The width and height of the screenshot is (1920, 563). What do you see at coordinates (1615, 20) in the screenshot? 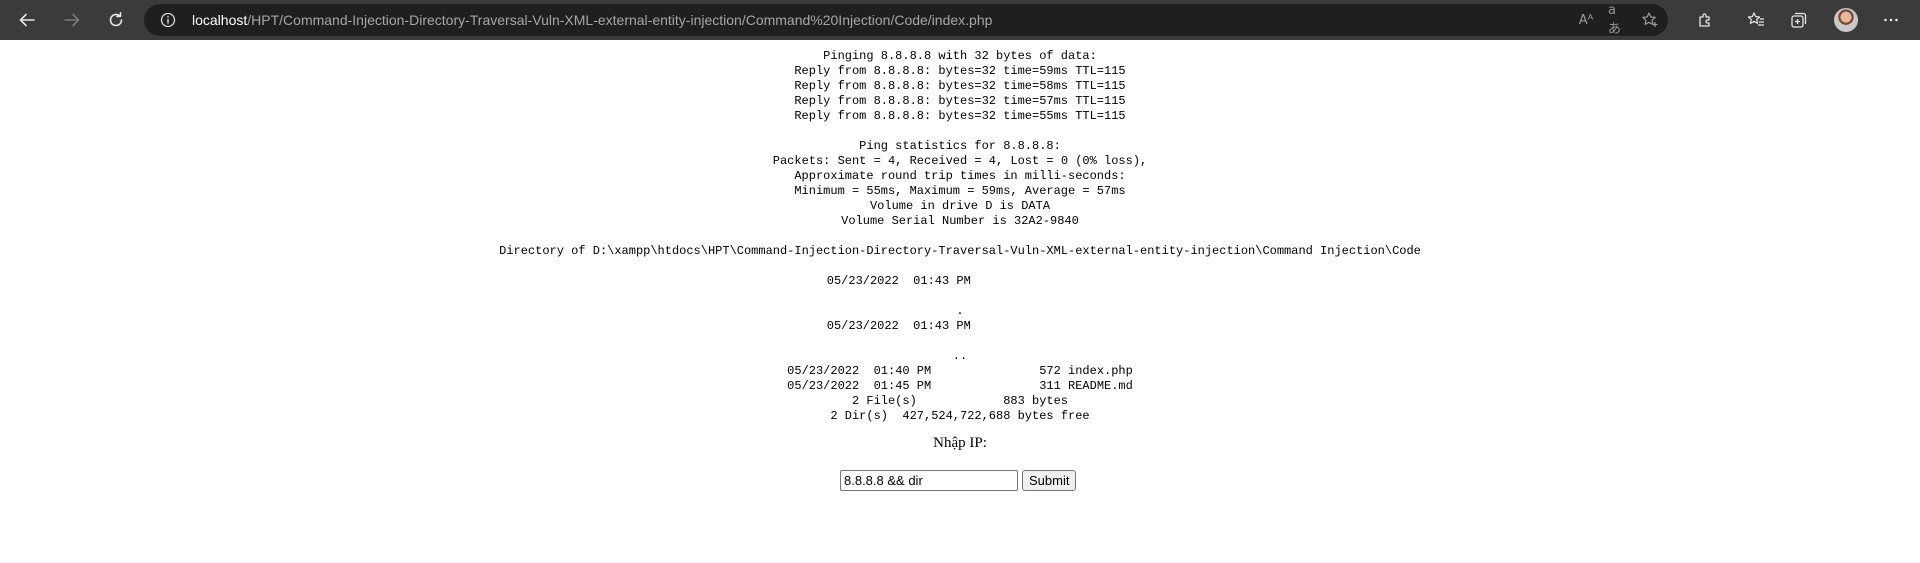
I see `translate-glyph: aあ` at bounding box center [1615, 20].